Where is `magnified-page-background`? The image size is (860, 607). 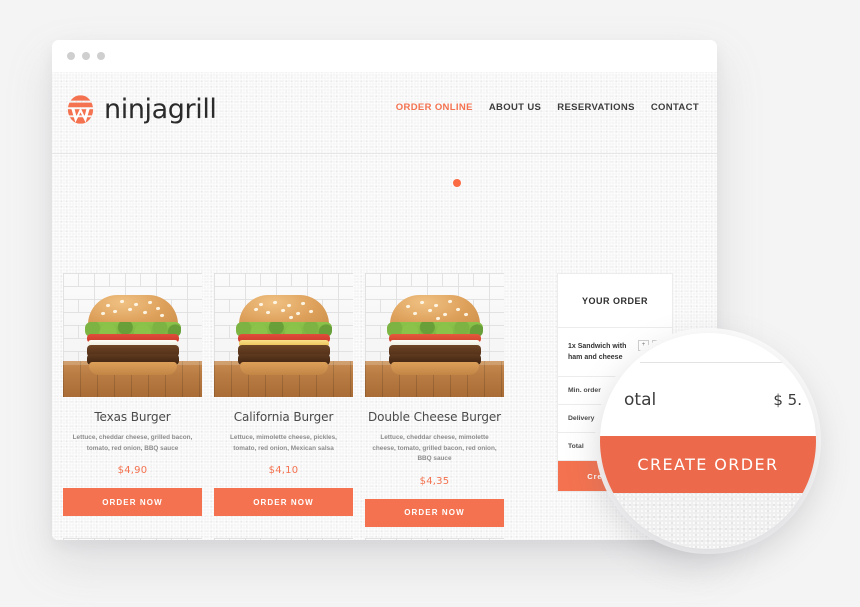
magnified-page-background is located at coordinates (708, 521).